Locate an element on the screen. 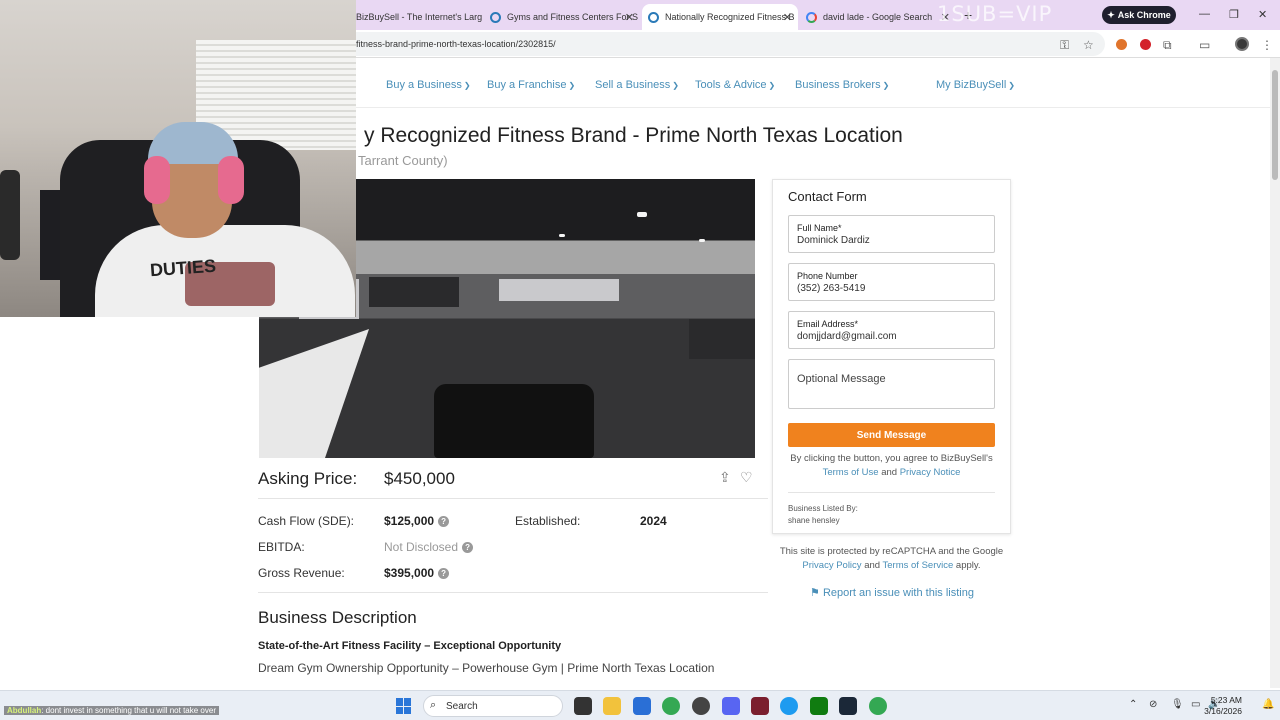  key-icon: ⚿ is located at coordinates (1064, 45).